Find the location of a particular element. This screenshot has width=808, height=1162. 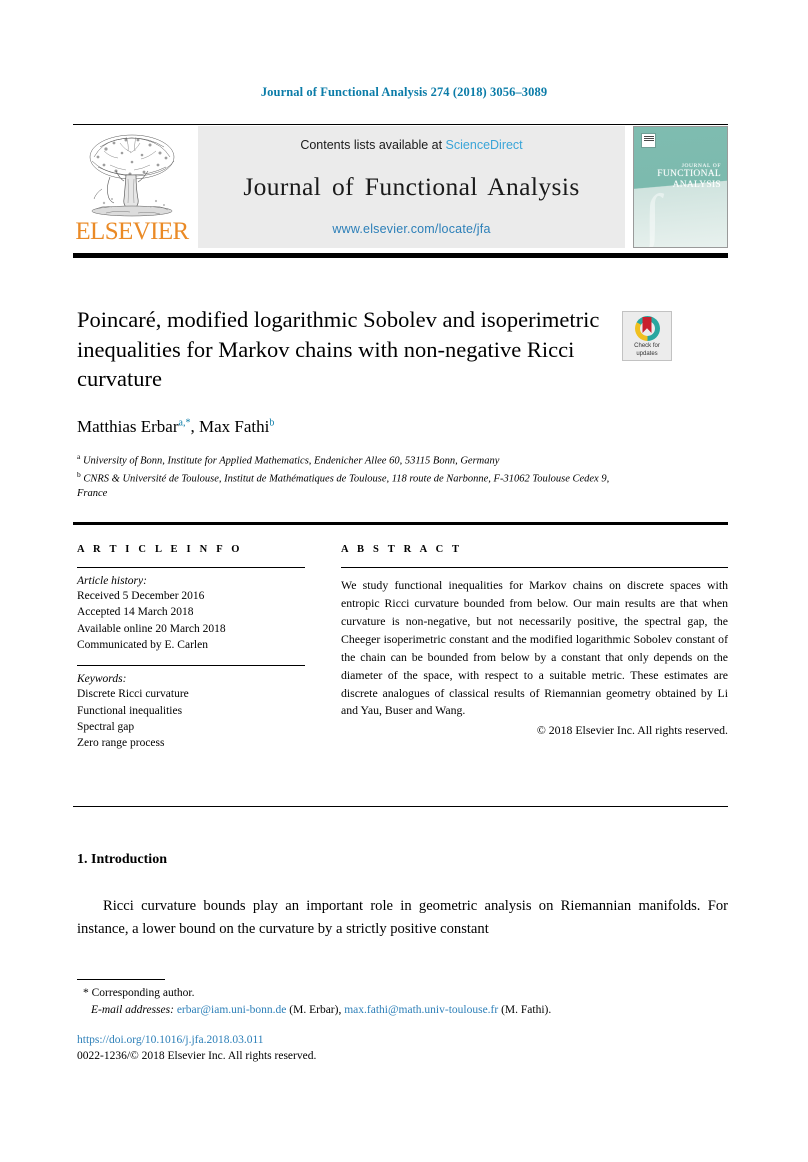

info-top-rule is located at coordinates (400, 523).